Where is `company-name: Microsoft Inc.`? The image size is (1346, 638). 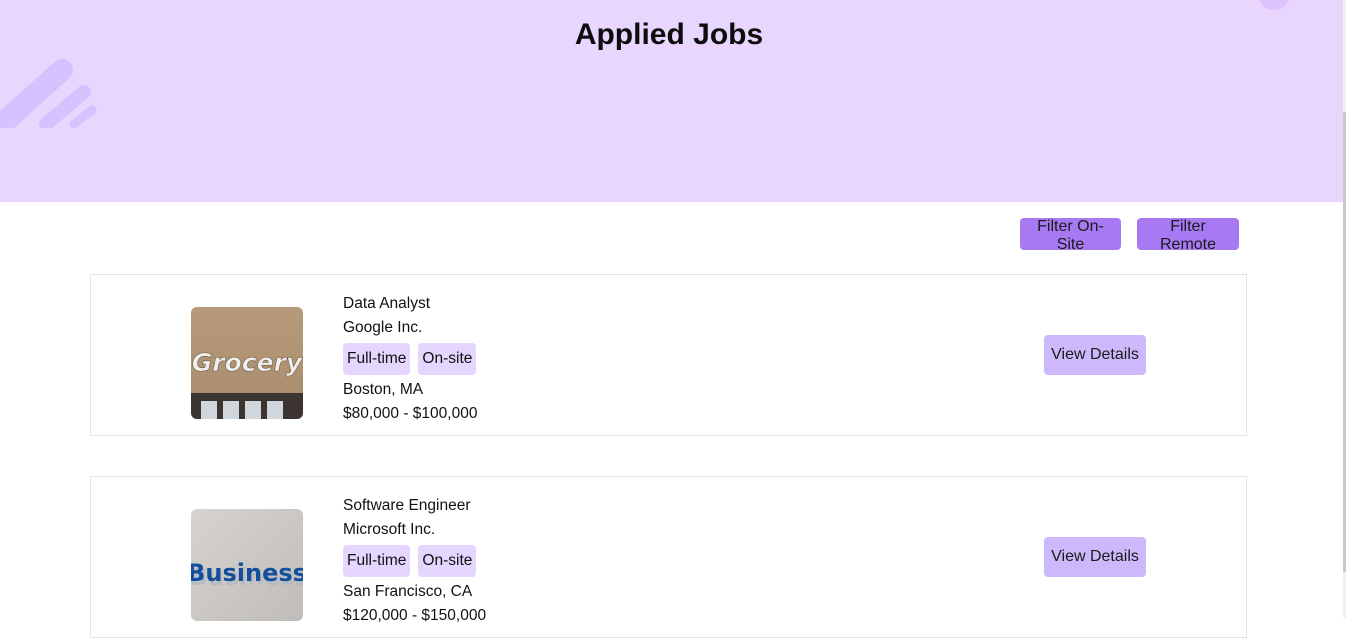
company-name: Microsoft Inc. is located at coordinates (389, 529).